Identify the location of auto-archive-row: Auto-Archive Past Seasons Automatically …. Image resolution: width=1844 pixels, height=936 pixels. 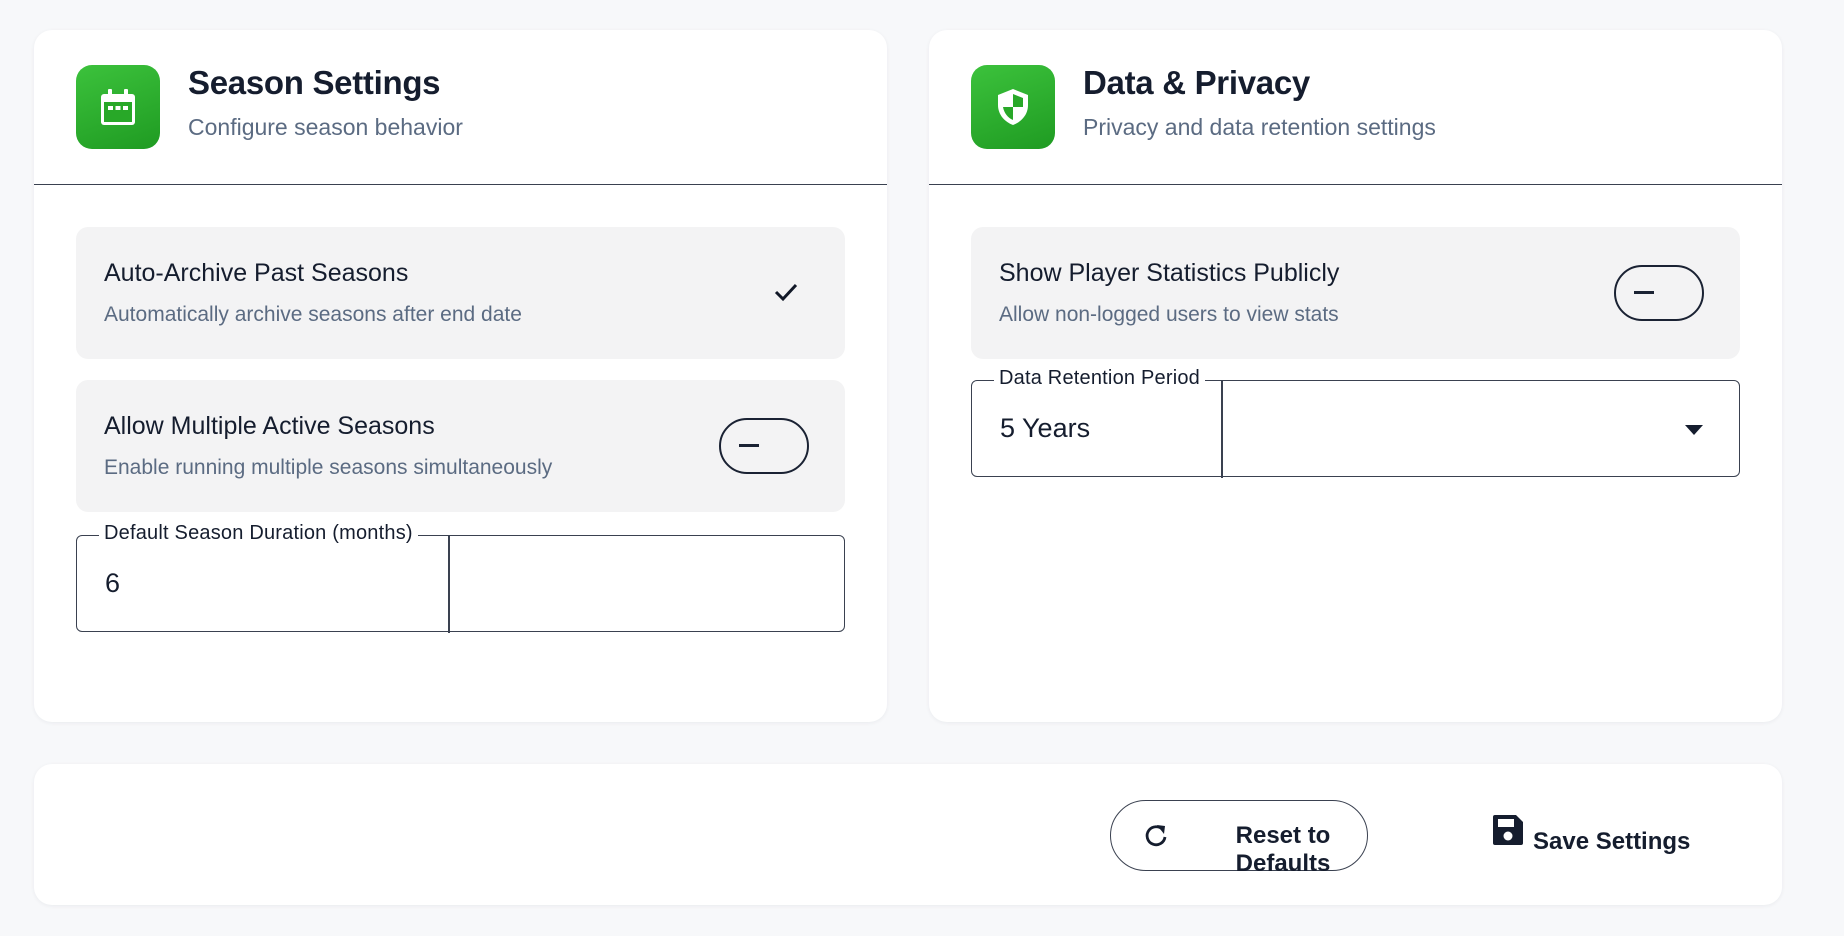
(460, 293).